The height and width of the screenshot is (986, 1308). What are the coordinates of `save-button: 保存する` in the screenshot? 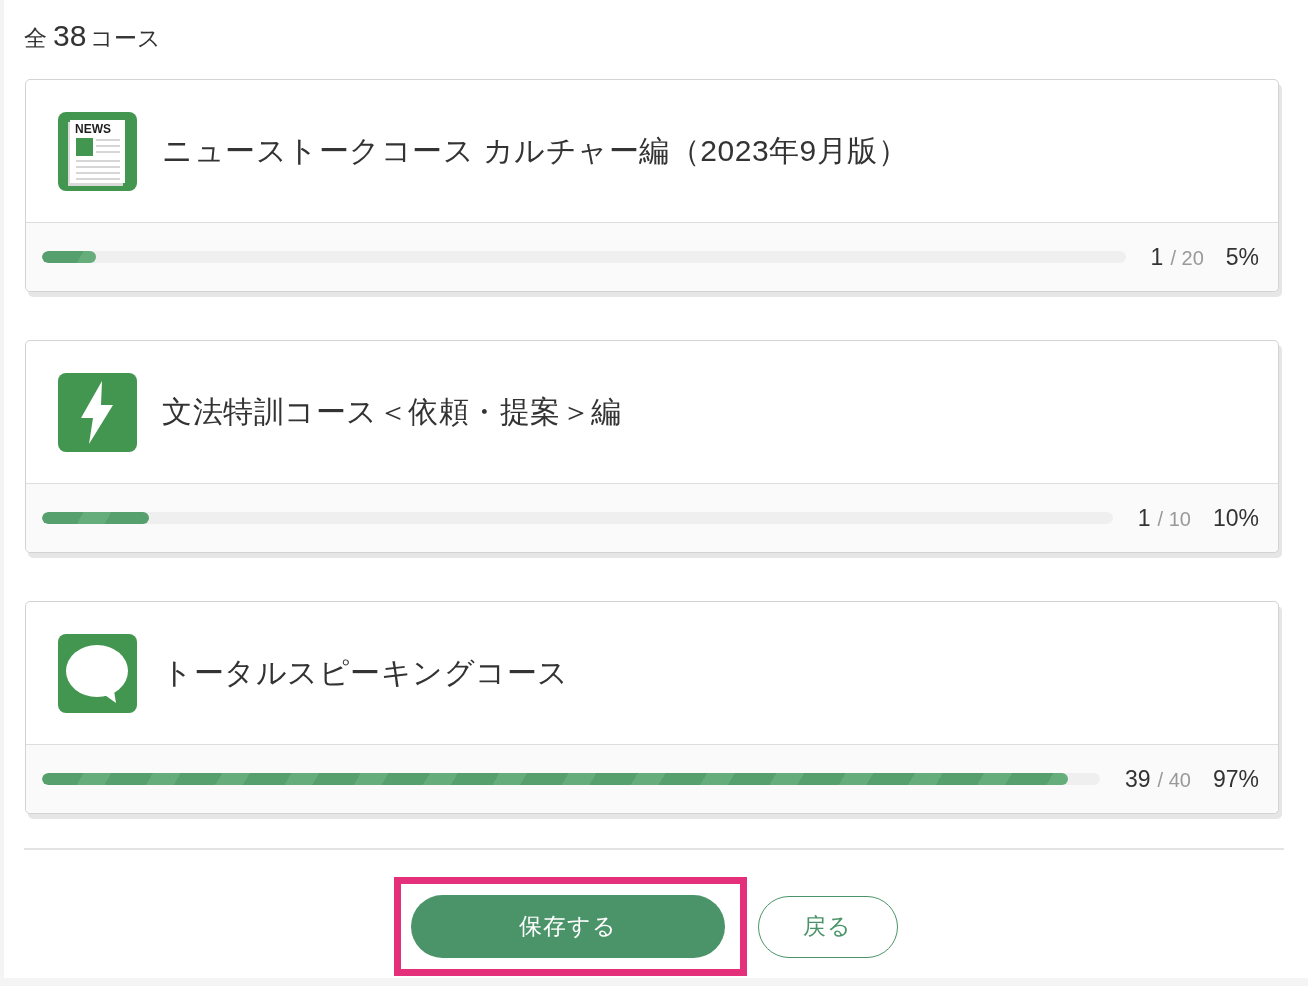 It's located at (567, 926).